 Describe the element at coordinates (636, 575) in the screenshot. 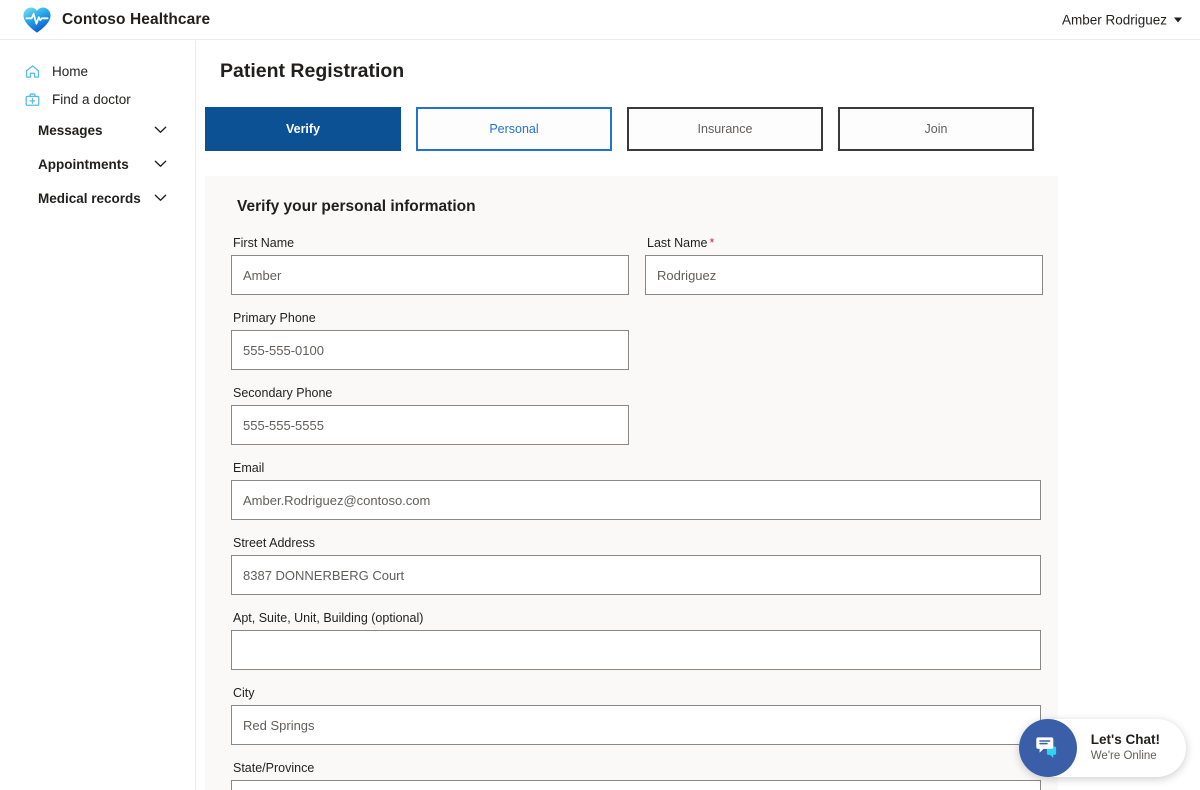

I see `street-address-input: 8387 DONNERBERG Court` at that location.